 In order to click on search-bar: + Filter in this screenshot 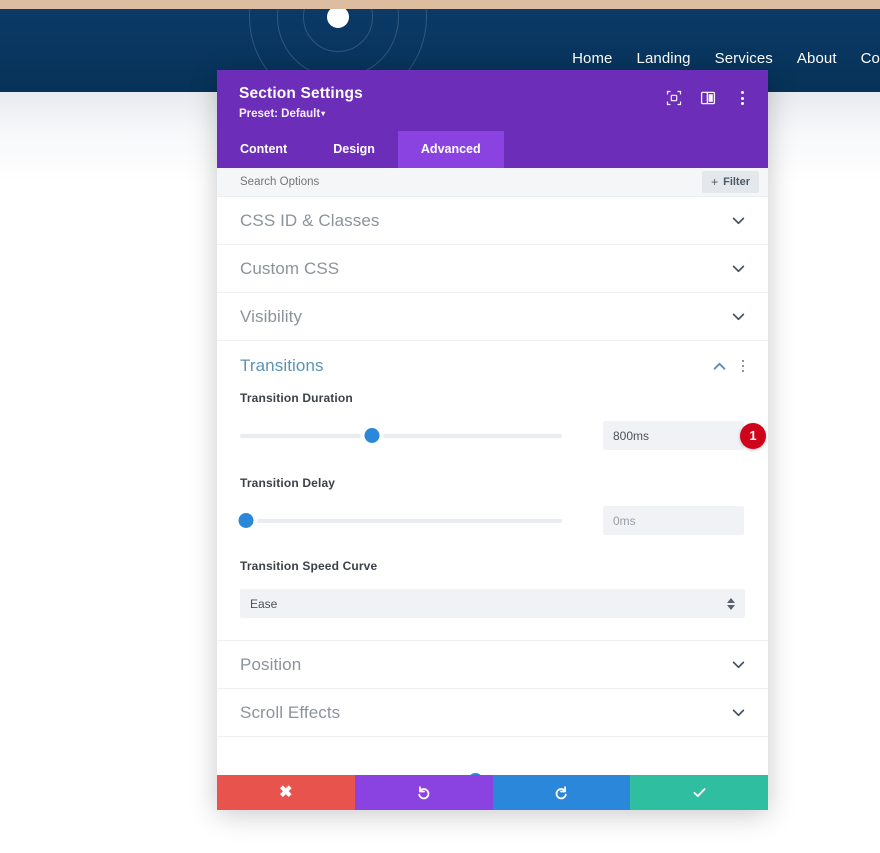, I will do `click(492, 182)`.